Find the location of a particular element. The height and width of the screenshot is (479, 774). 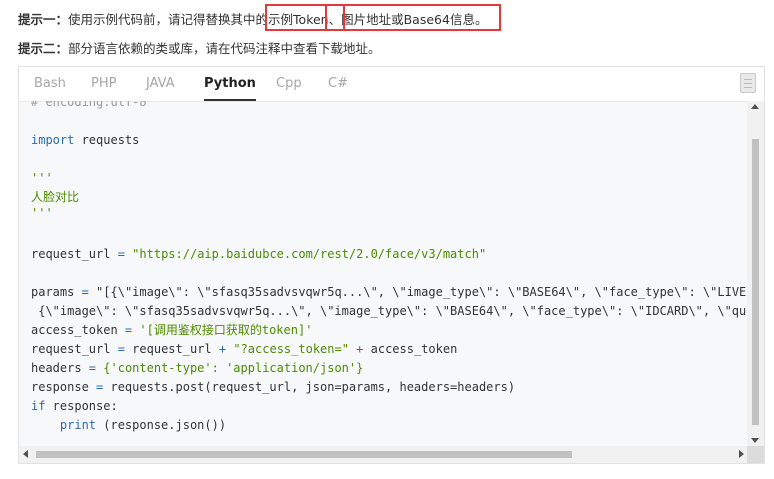

import-module: requests is located at coordinates (107, 140).